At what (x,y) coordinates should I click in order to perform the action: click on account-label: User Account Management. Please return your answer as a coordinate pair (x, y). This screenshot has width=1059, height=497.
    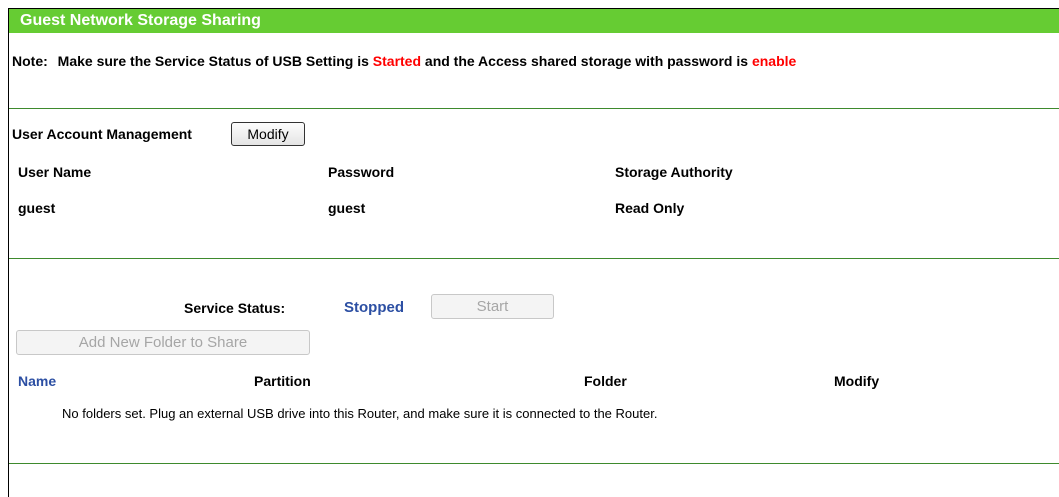
    Looking at the image, I should click on (102, 134).